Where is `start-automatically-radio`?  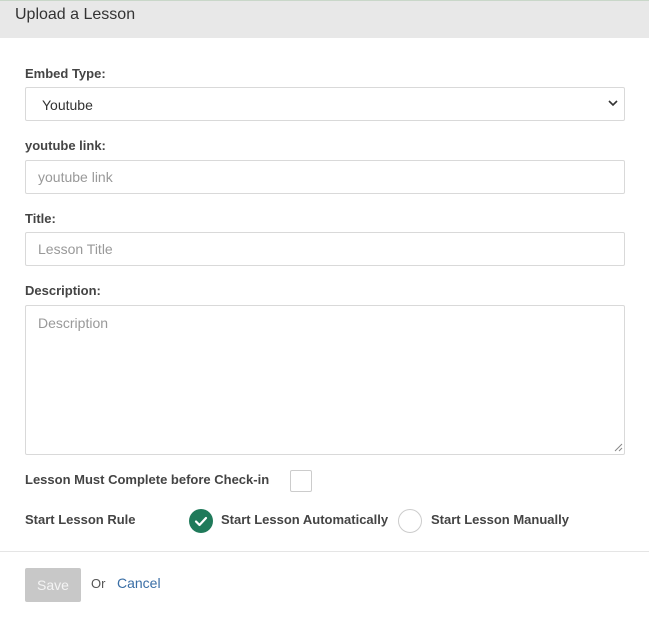
start-automatically-radio is located at coordinates (201, 521).